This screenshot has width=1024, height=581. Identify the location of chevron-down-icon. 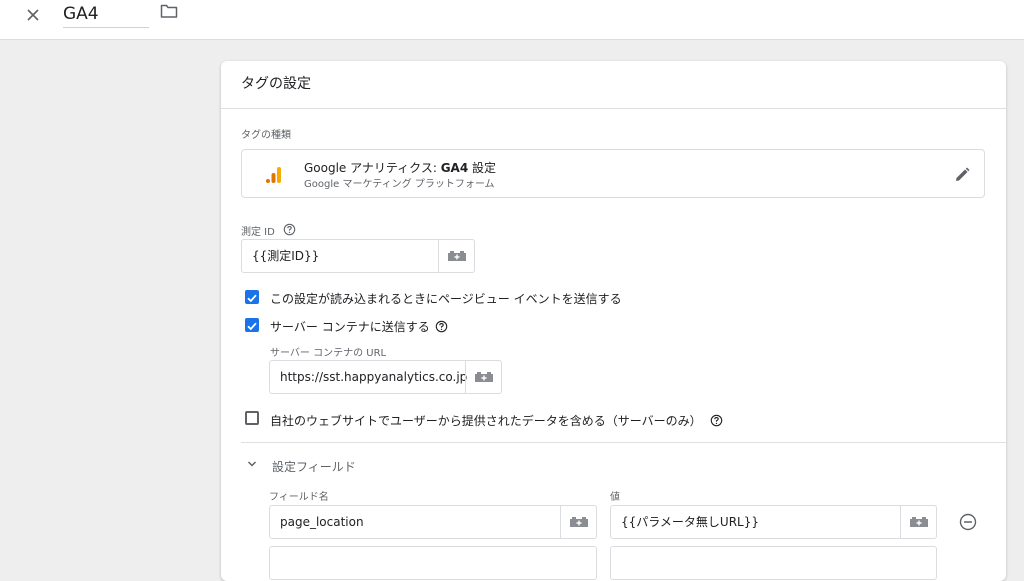
(252, 464).